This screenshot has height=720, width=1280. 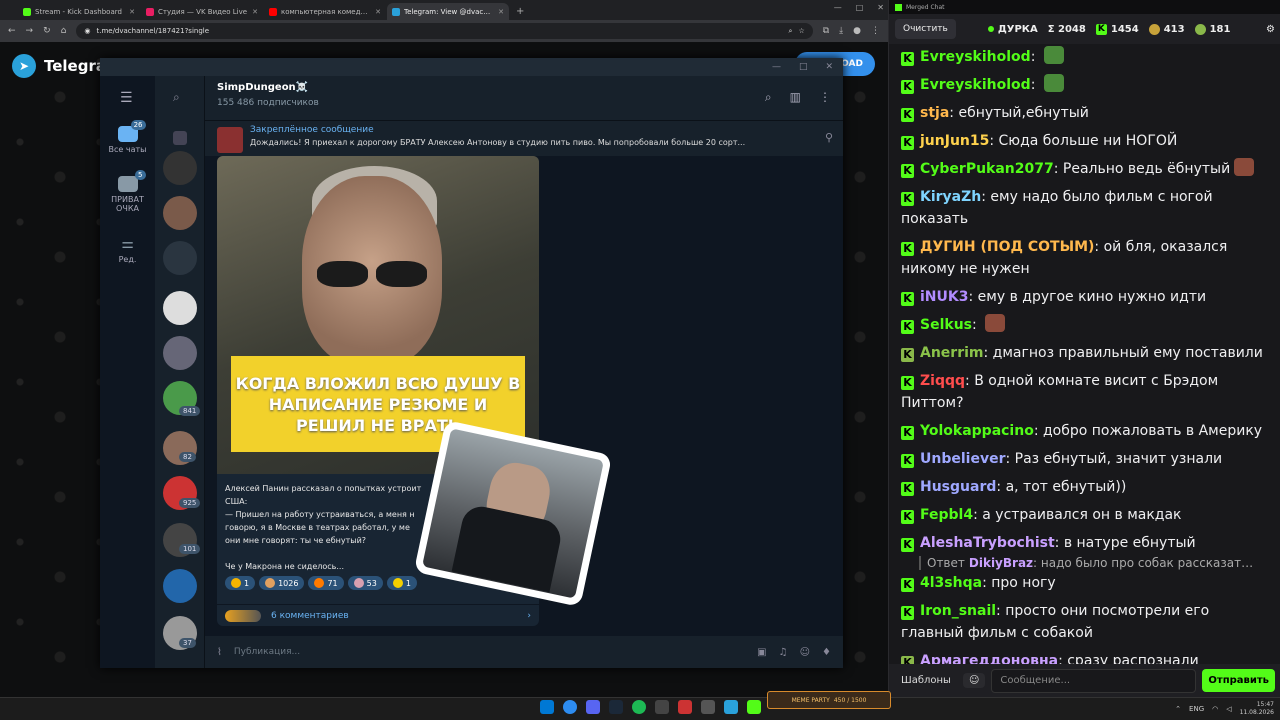 I want to click on folder-private: 5 ПРИВАТ ОЧКА, so click(x=127, y=191).